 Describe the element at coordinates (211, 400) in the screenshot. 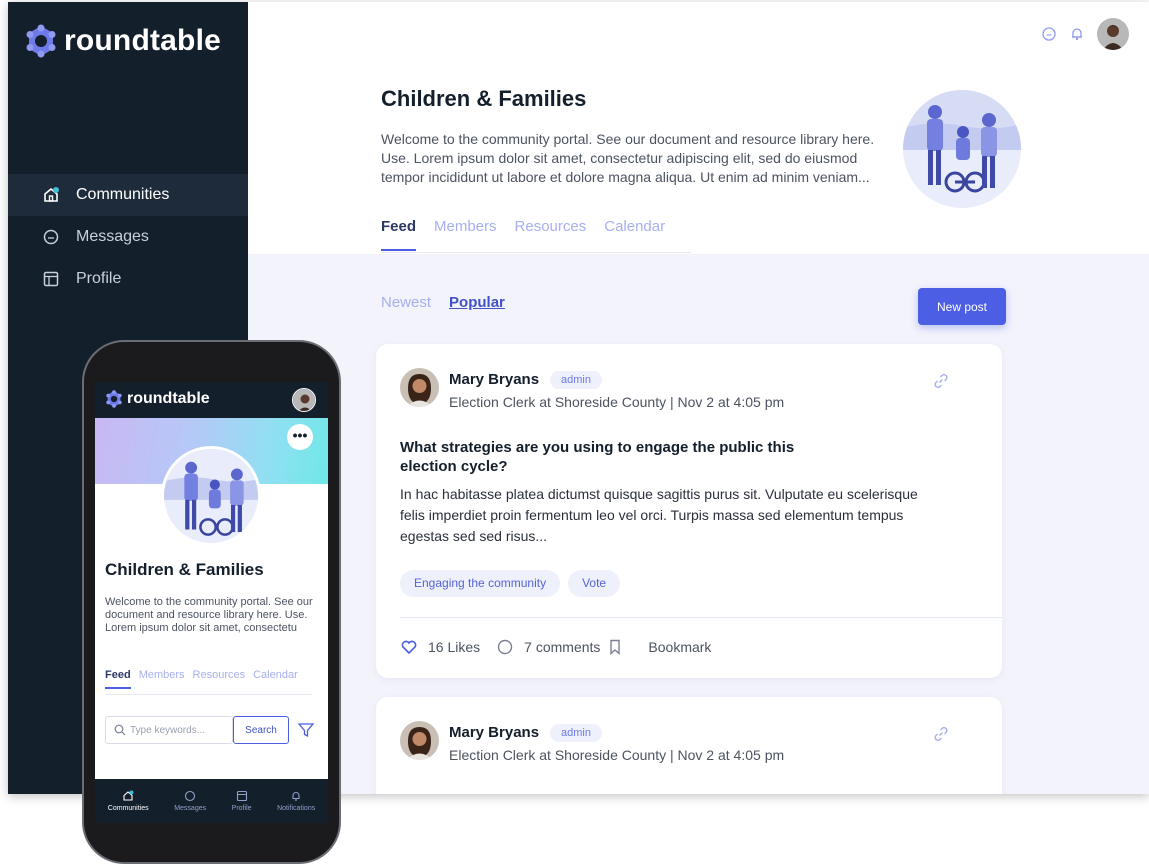

I see `phone-topbar: roundtable` at that location.